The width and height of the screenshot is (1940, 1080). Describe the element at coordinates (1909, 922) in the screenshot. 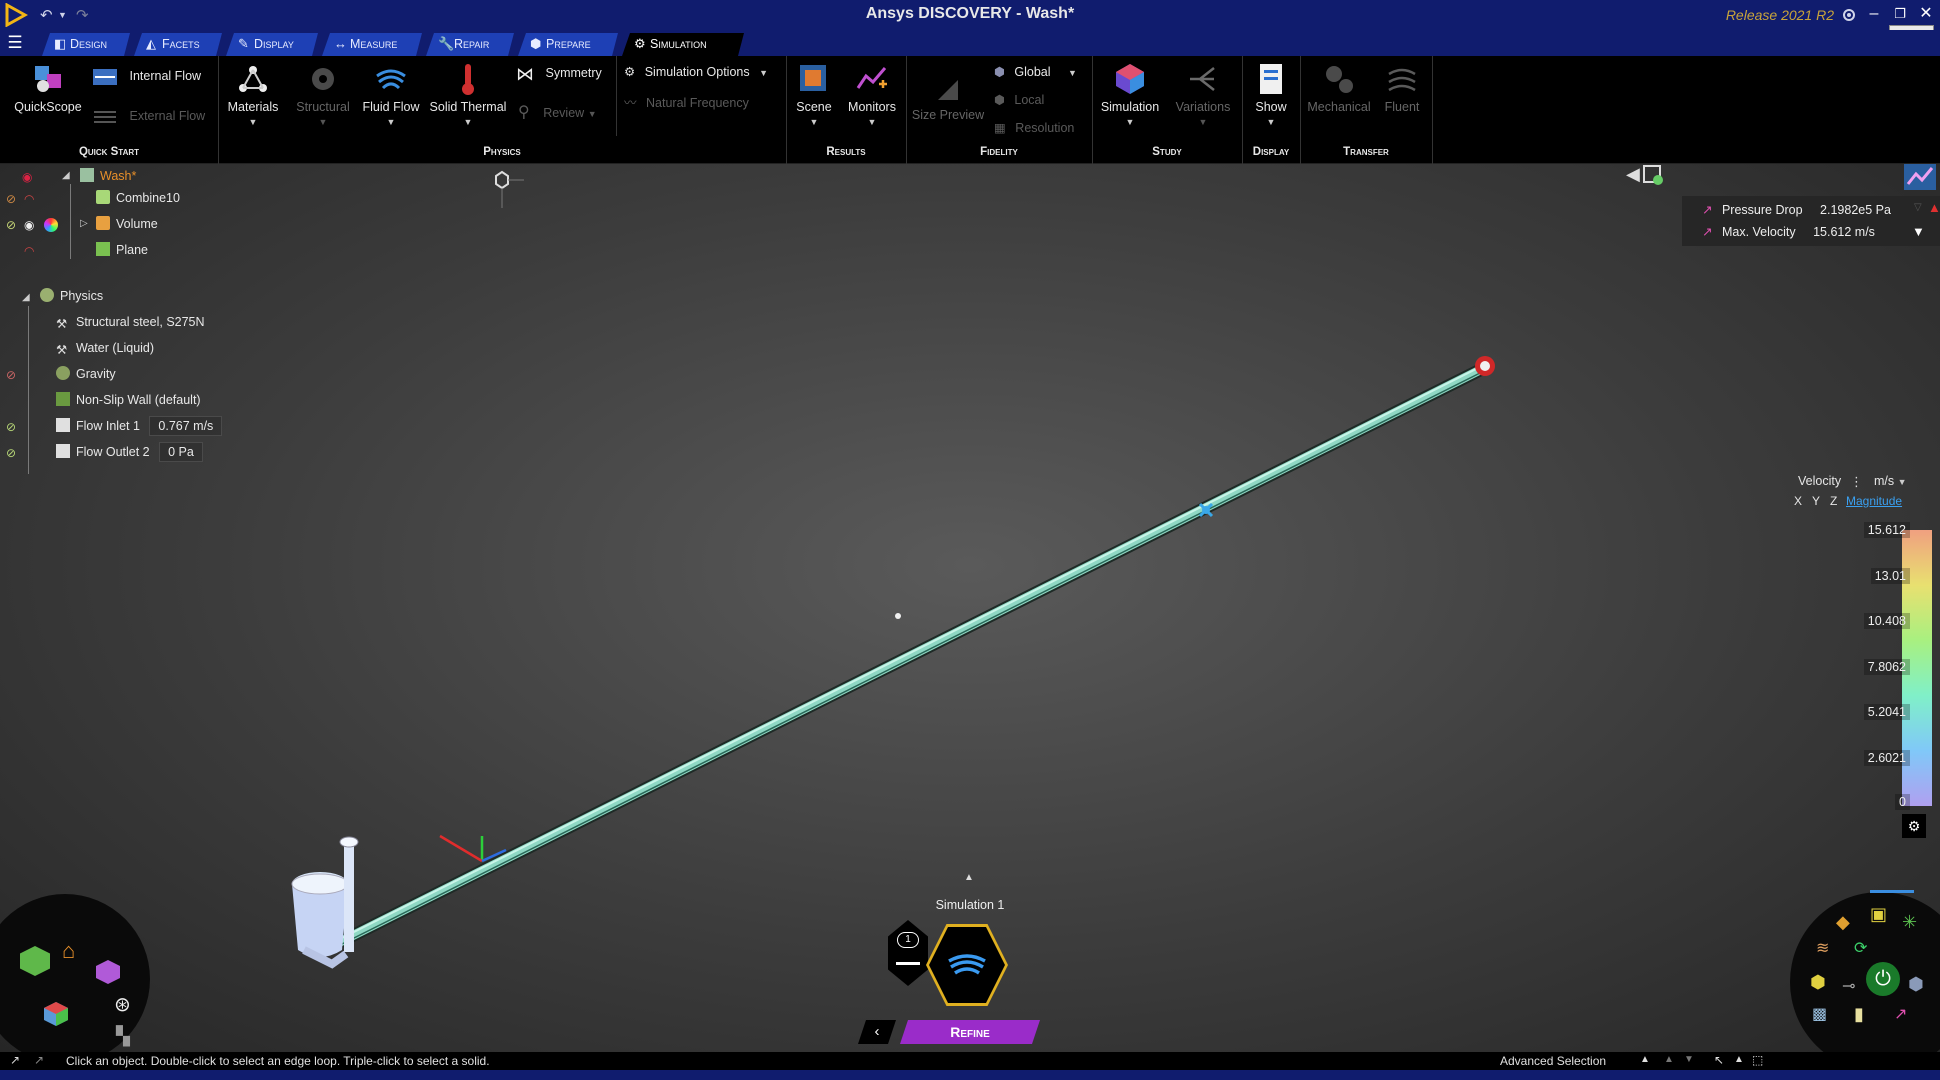

I see `vector-tool-icon: ✳` at that location.